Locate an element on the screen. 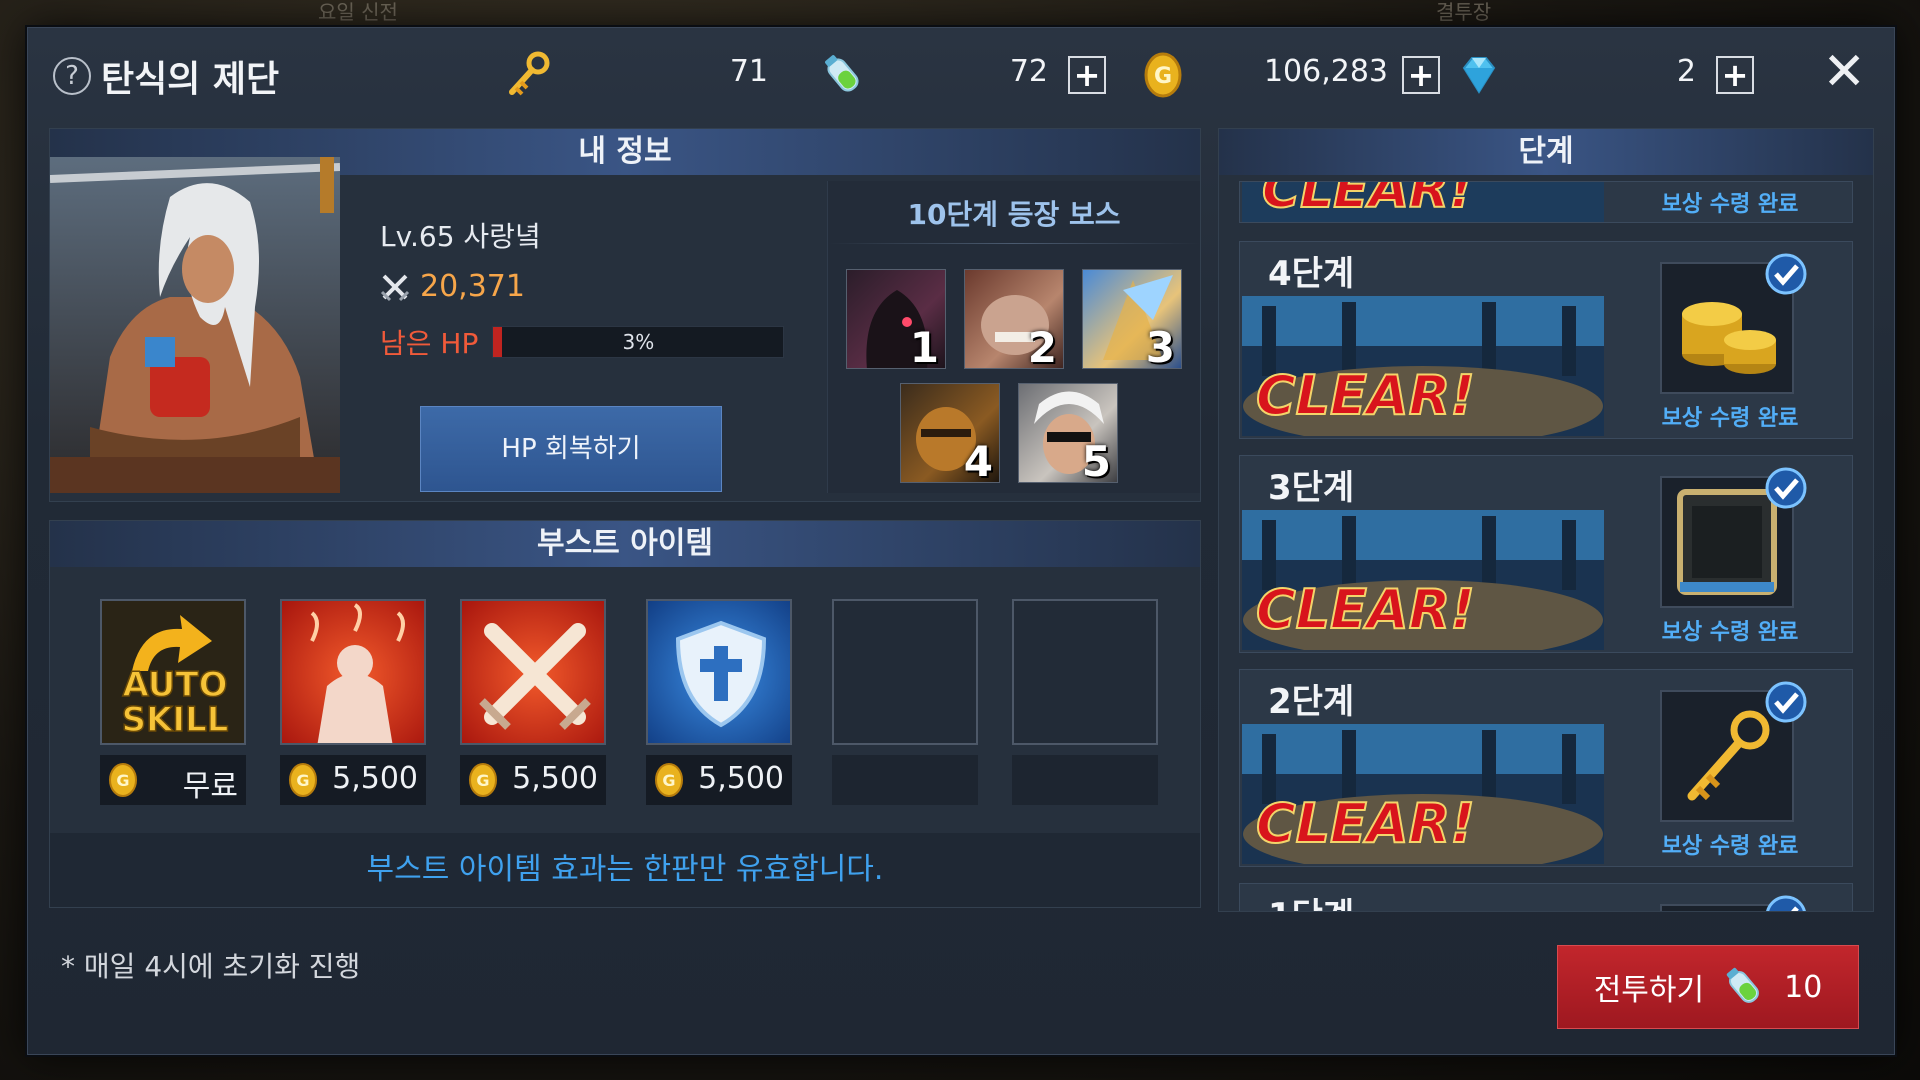 The height and width of the screenshot is (1080, 1920). bg-tab-daily-temple: 요일 신전 is located at coordinates (358, 12).